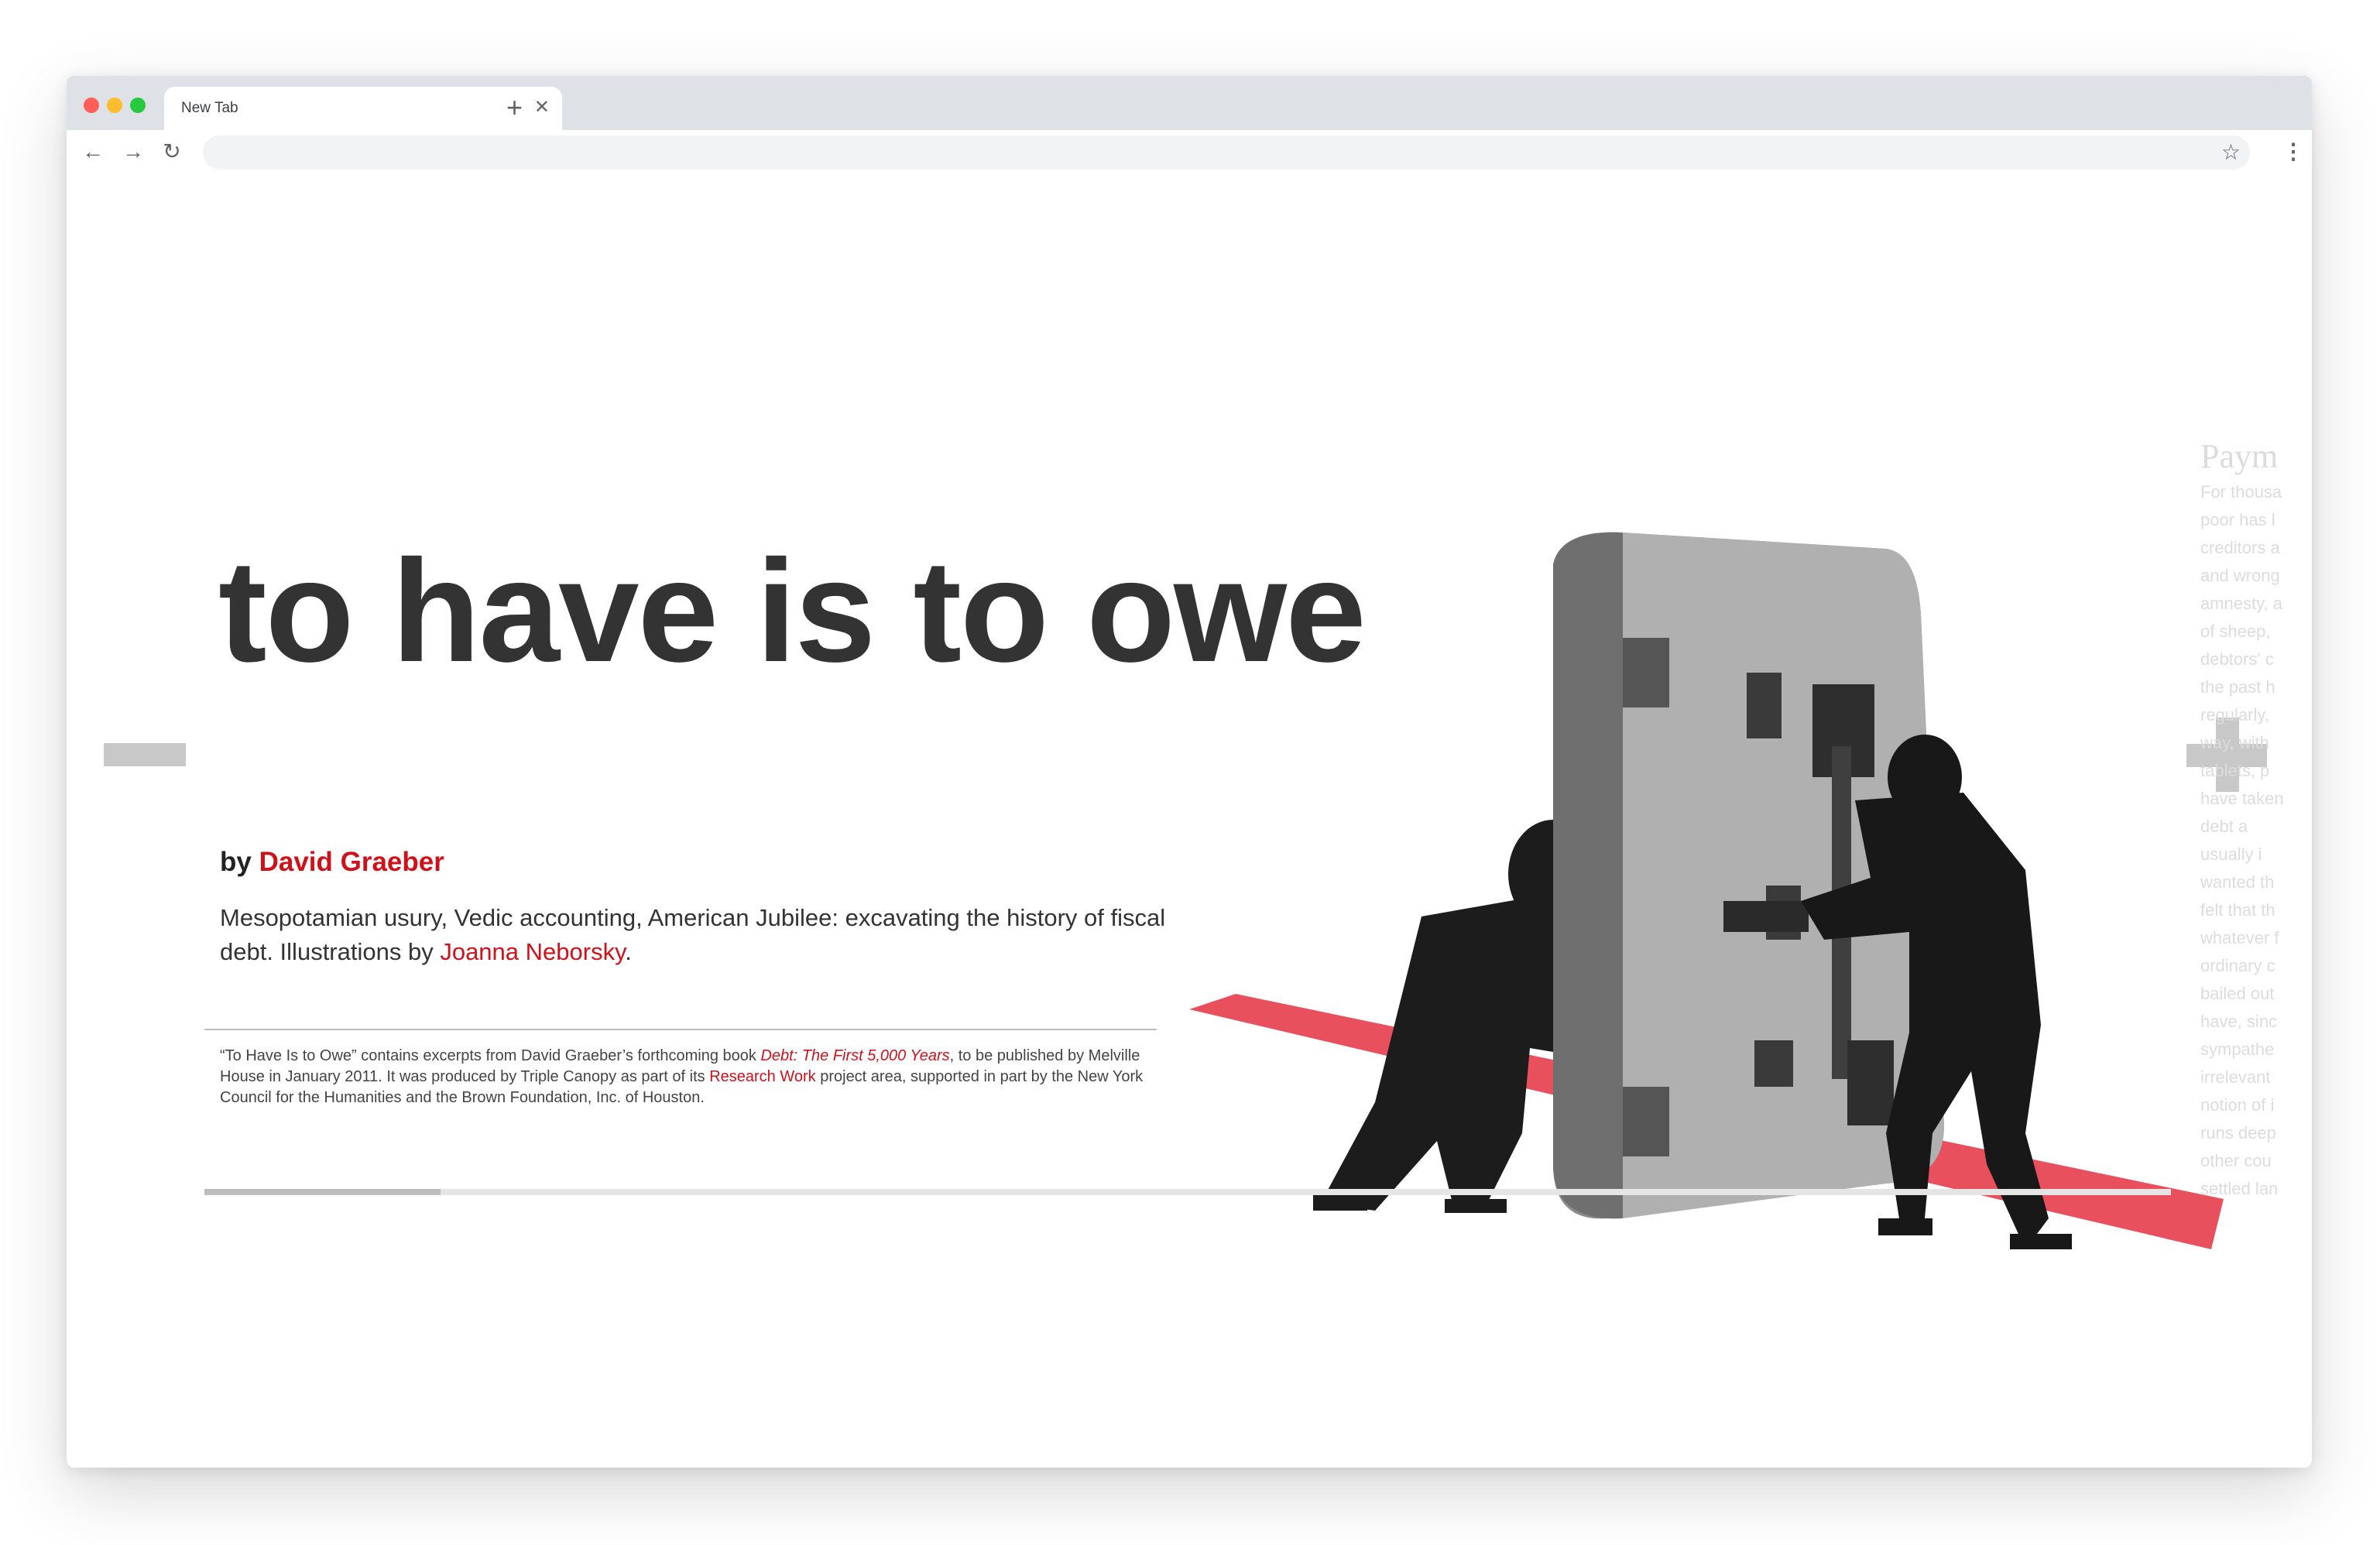 This screenshot has width=2380, height=1545. What do you see at coordinates (2235, 1077) in the screenshot?
I see `next-article-line: irrelevant` at bounding box center [2235, 1077].